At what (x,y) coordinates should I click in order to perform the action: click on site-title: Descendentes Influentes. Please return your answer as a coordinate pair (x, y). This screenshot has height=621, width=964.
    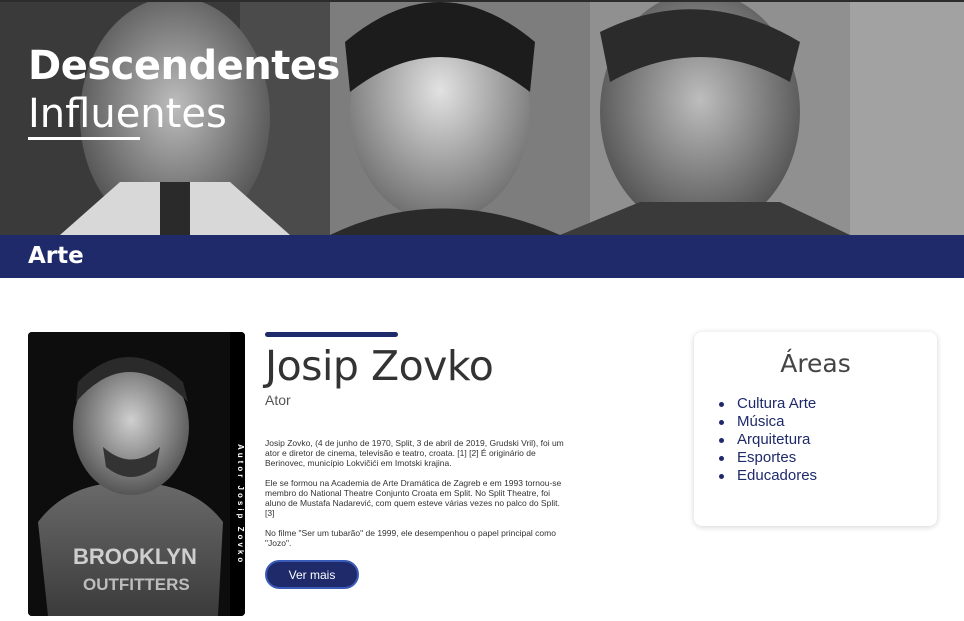
    Looking at the image, I should click on (184, 91).